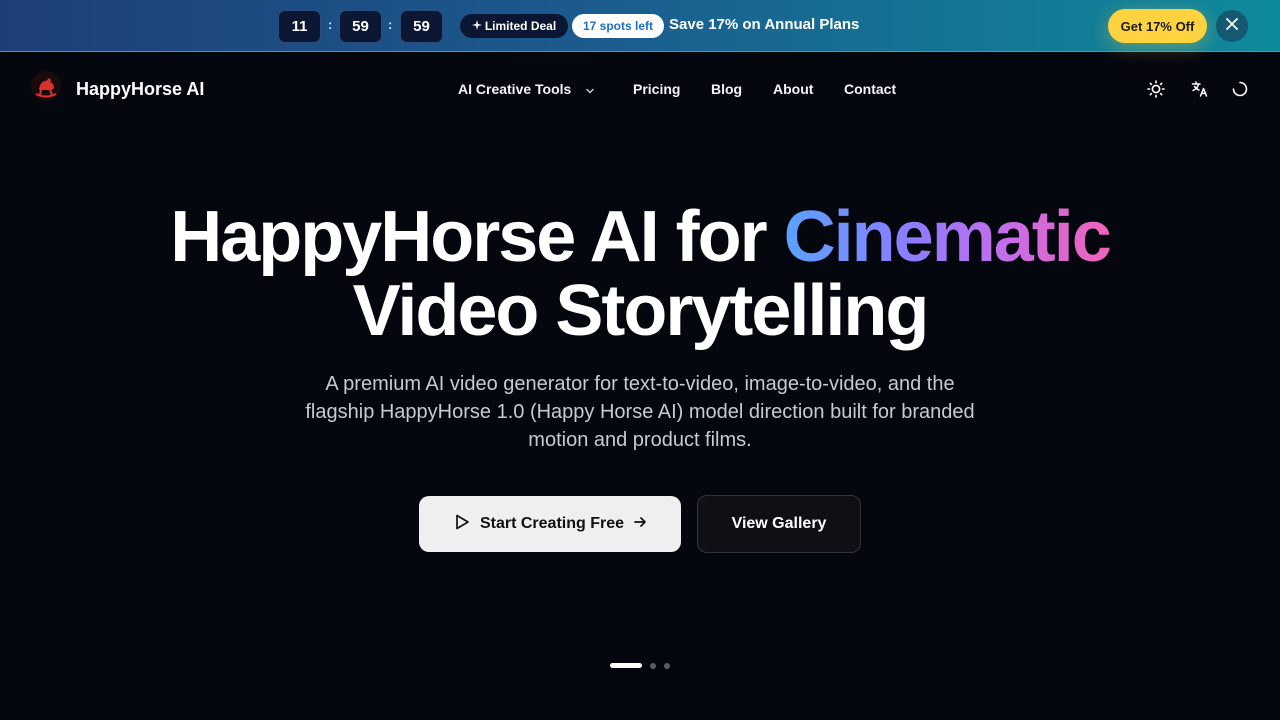 Image resolution: width=1280 pixels, height=720 pixels. I want to click on hero-title-line2: Video Storytelling, so click(641, 311).